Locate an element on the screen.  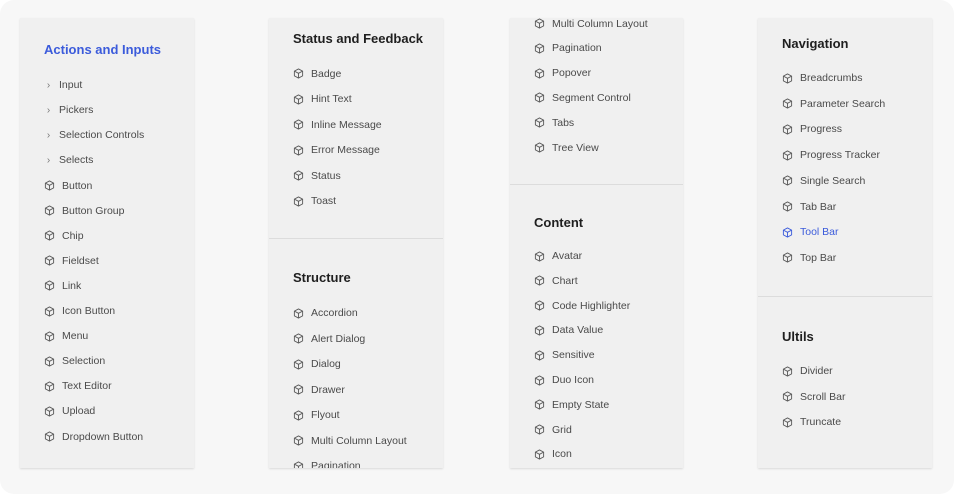
nav-item-label: Alert Dialog is located at coordinates (338, 338).